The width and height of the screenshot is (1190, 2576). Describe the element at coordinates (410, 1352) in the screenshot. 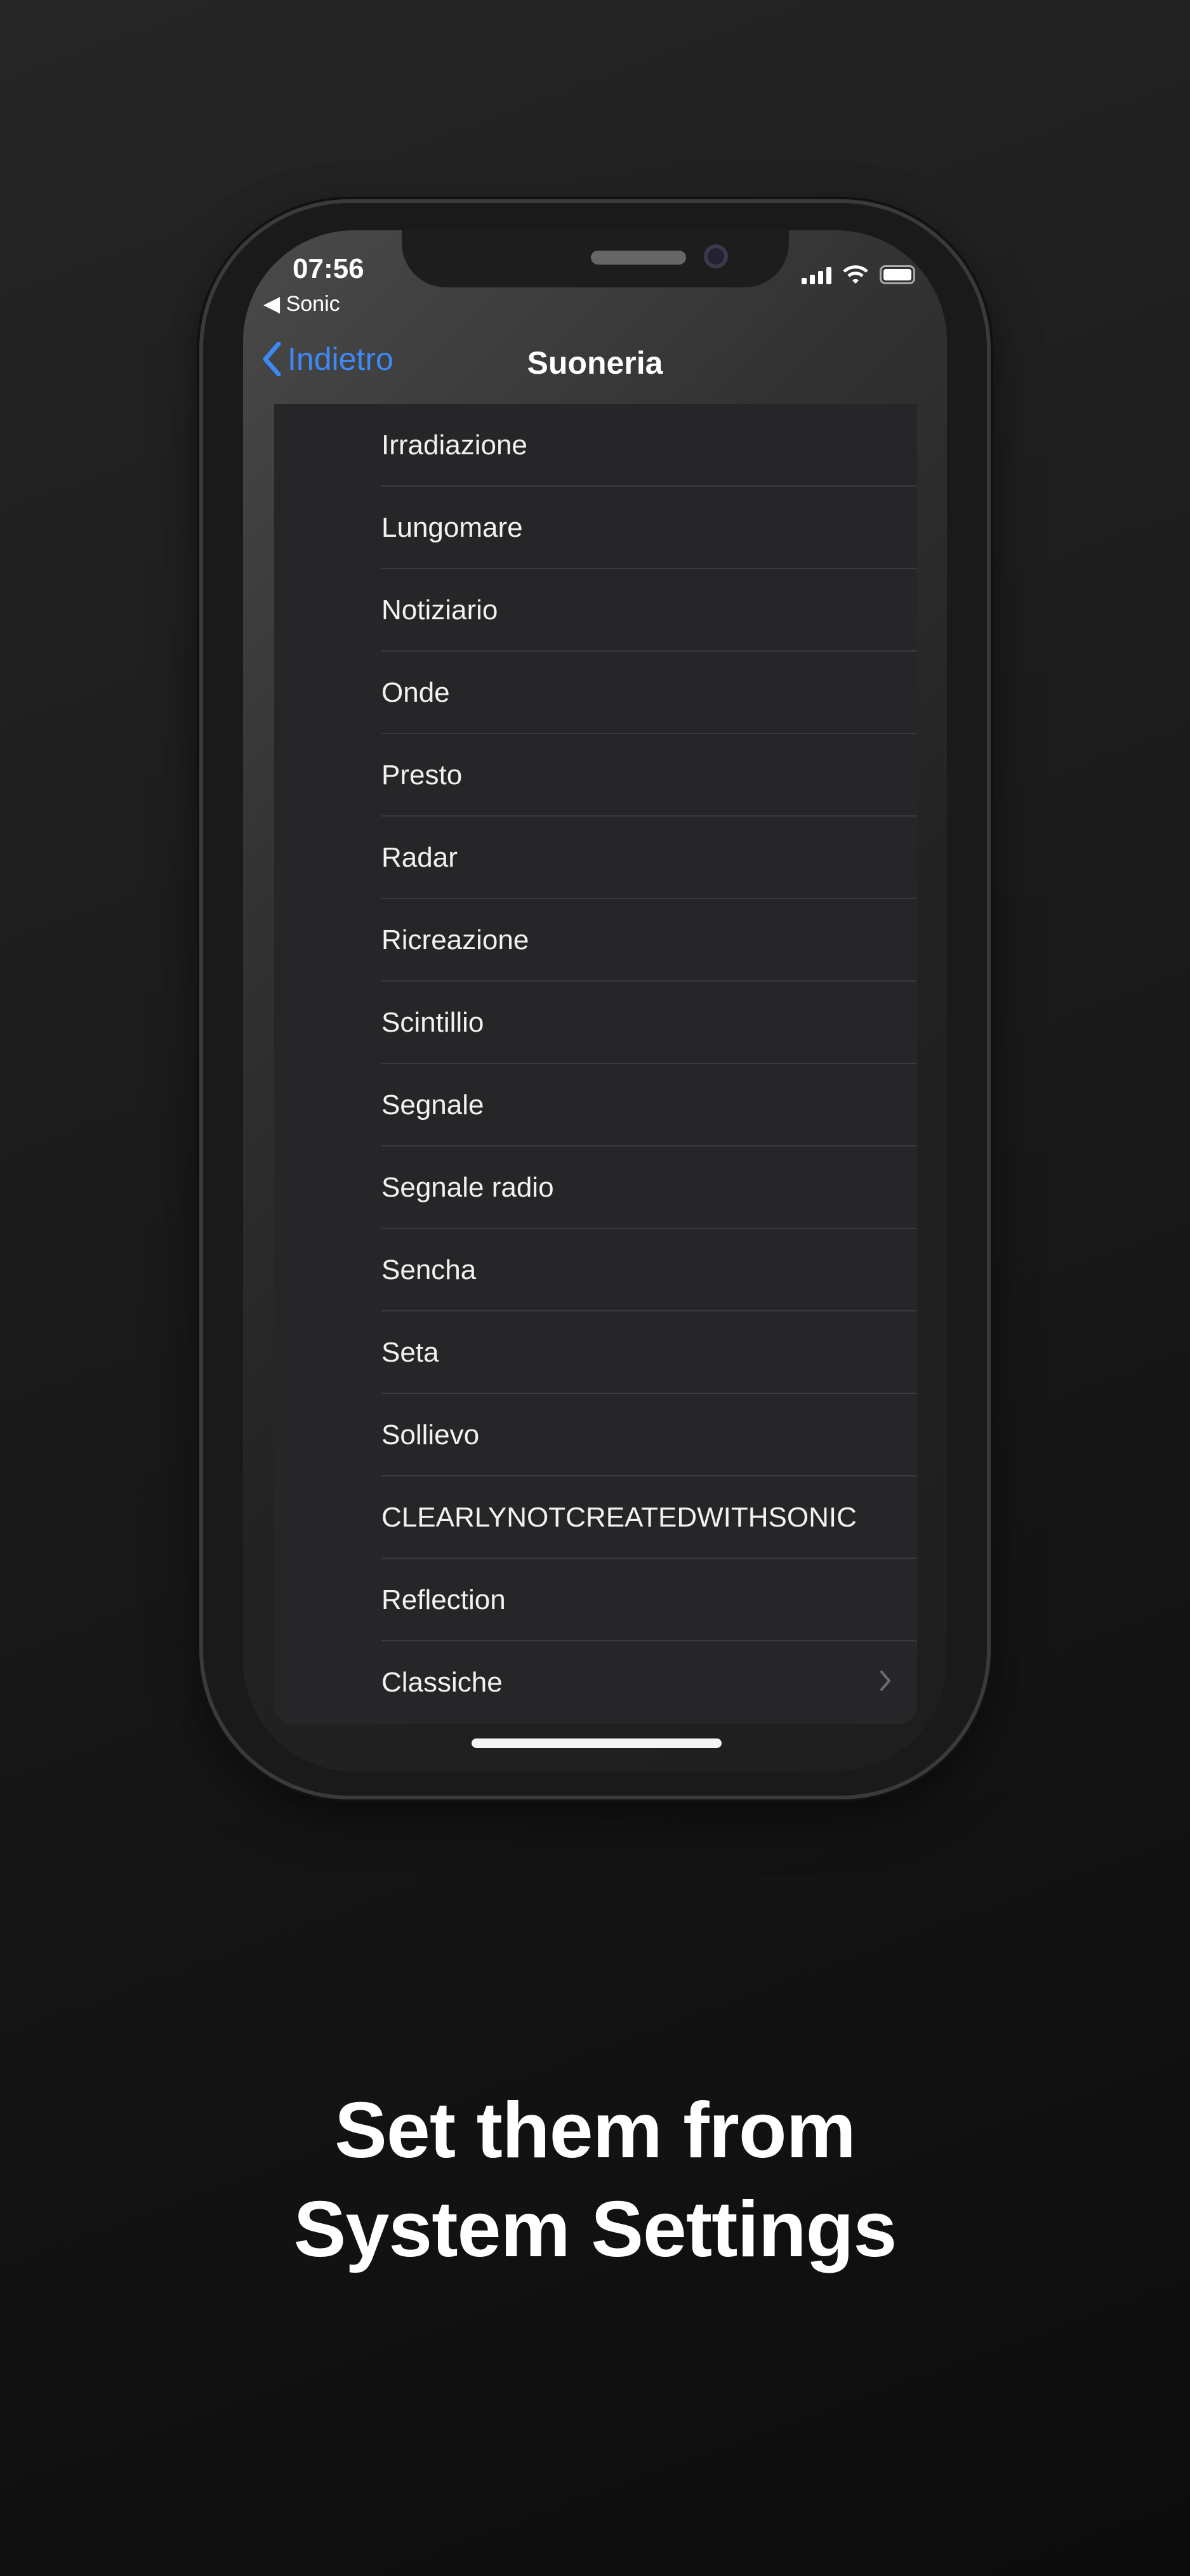

I see `item-label: Seta` at that location.